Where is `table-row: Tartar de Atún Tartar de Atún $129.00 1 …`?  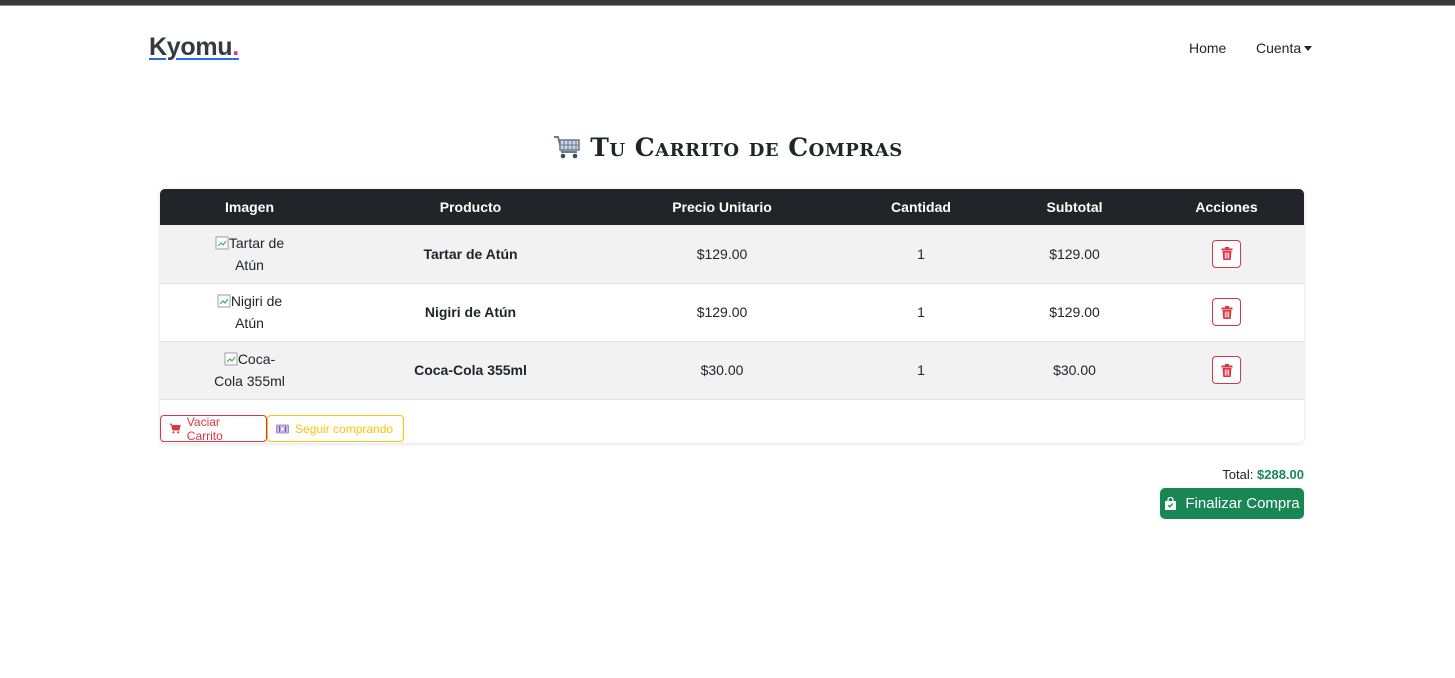
table-row: Tartar de Atún Tartar de Atún $129.00 1 … is located at coordinates (732, 254).